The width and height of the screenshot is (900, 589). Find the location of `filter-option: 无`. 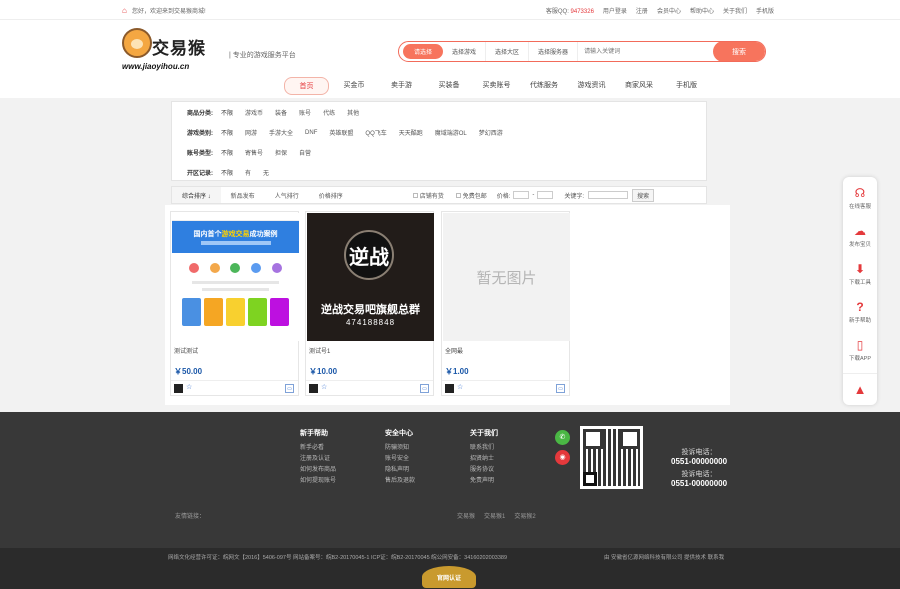

filter-option: 无 is located at coordinates (266, 172).